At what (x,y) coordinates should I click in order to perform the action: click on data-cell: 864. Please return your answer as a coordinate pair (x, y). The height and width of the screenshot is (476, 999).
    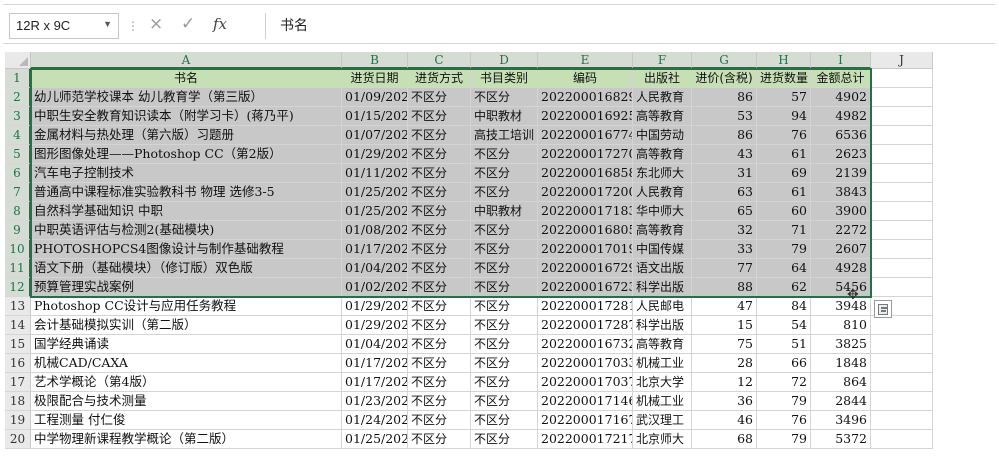
    Looking at the image, I should click on (841, 382).